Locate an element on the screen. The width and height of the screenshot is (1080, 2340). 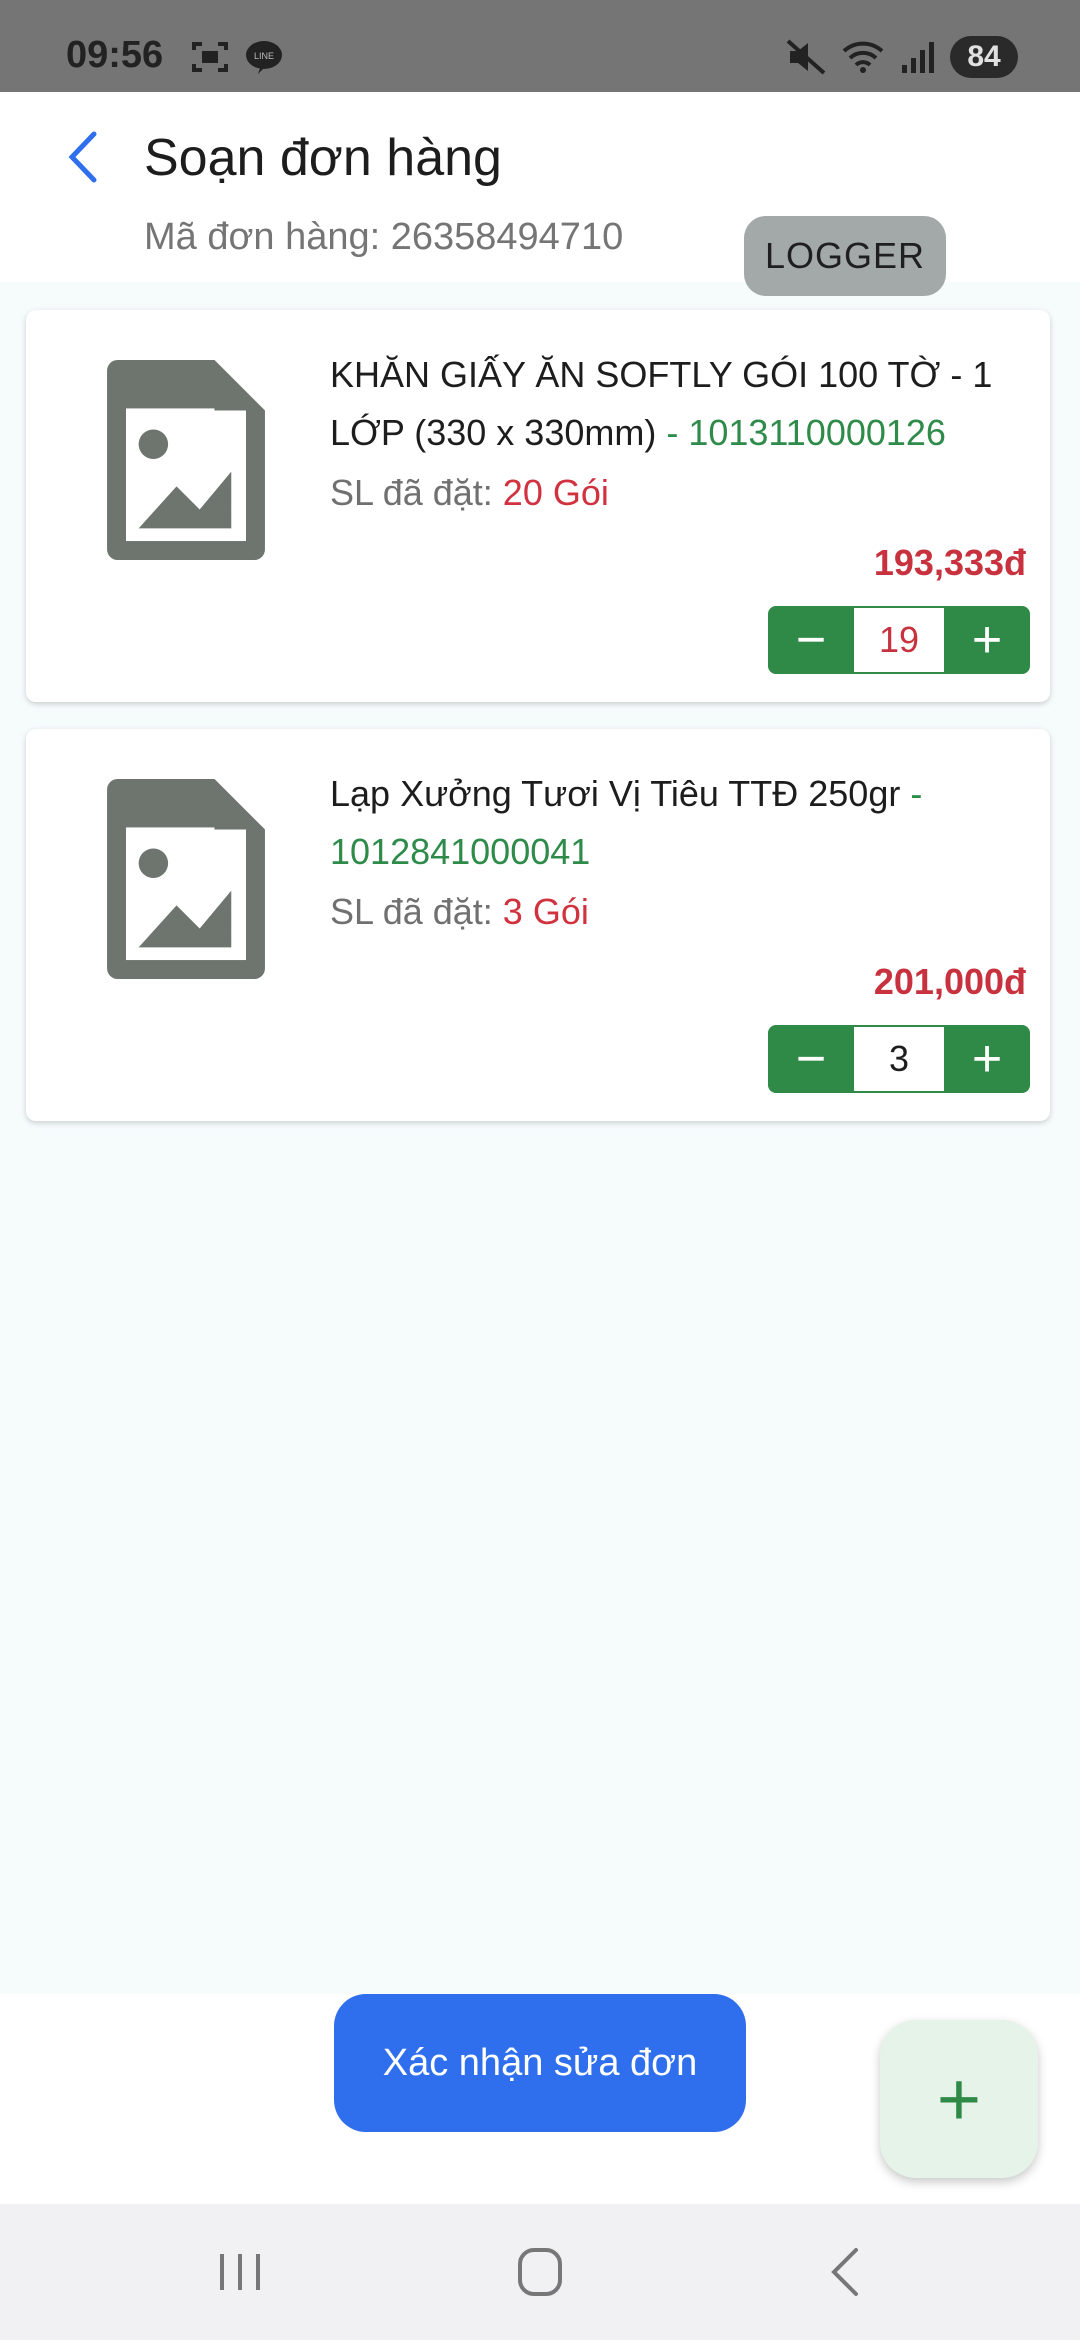
line-app-icon: LINE is located at coordinates (264, 57).